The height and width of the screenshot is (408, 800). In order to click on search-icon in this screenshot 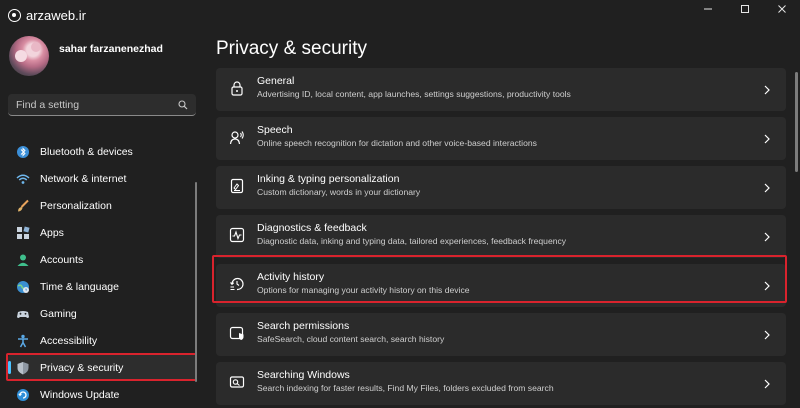, I will do `click(183, 104)`.